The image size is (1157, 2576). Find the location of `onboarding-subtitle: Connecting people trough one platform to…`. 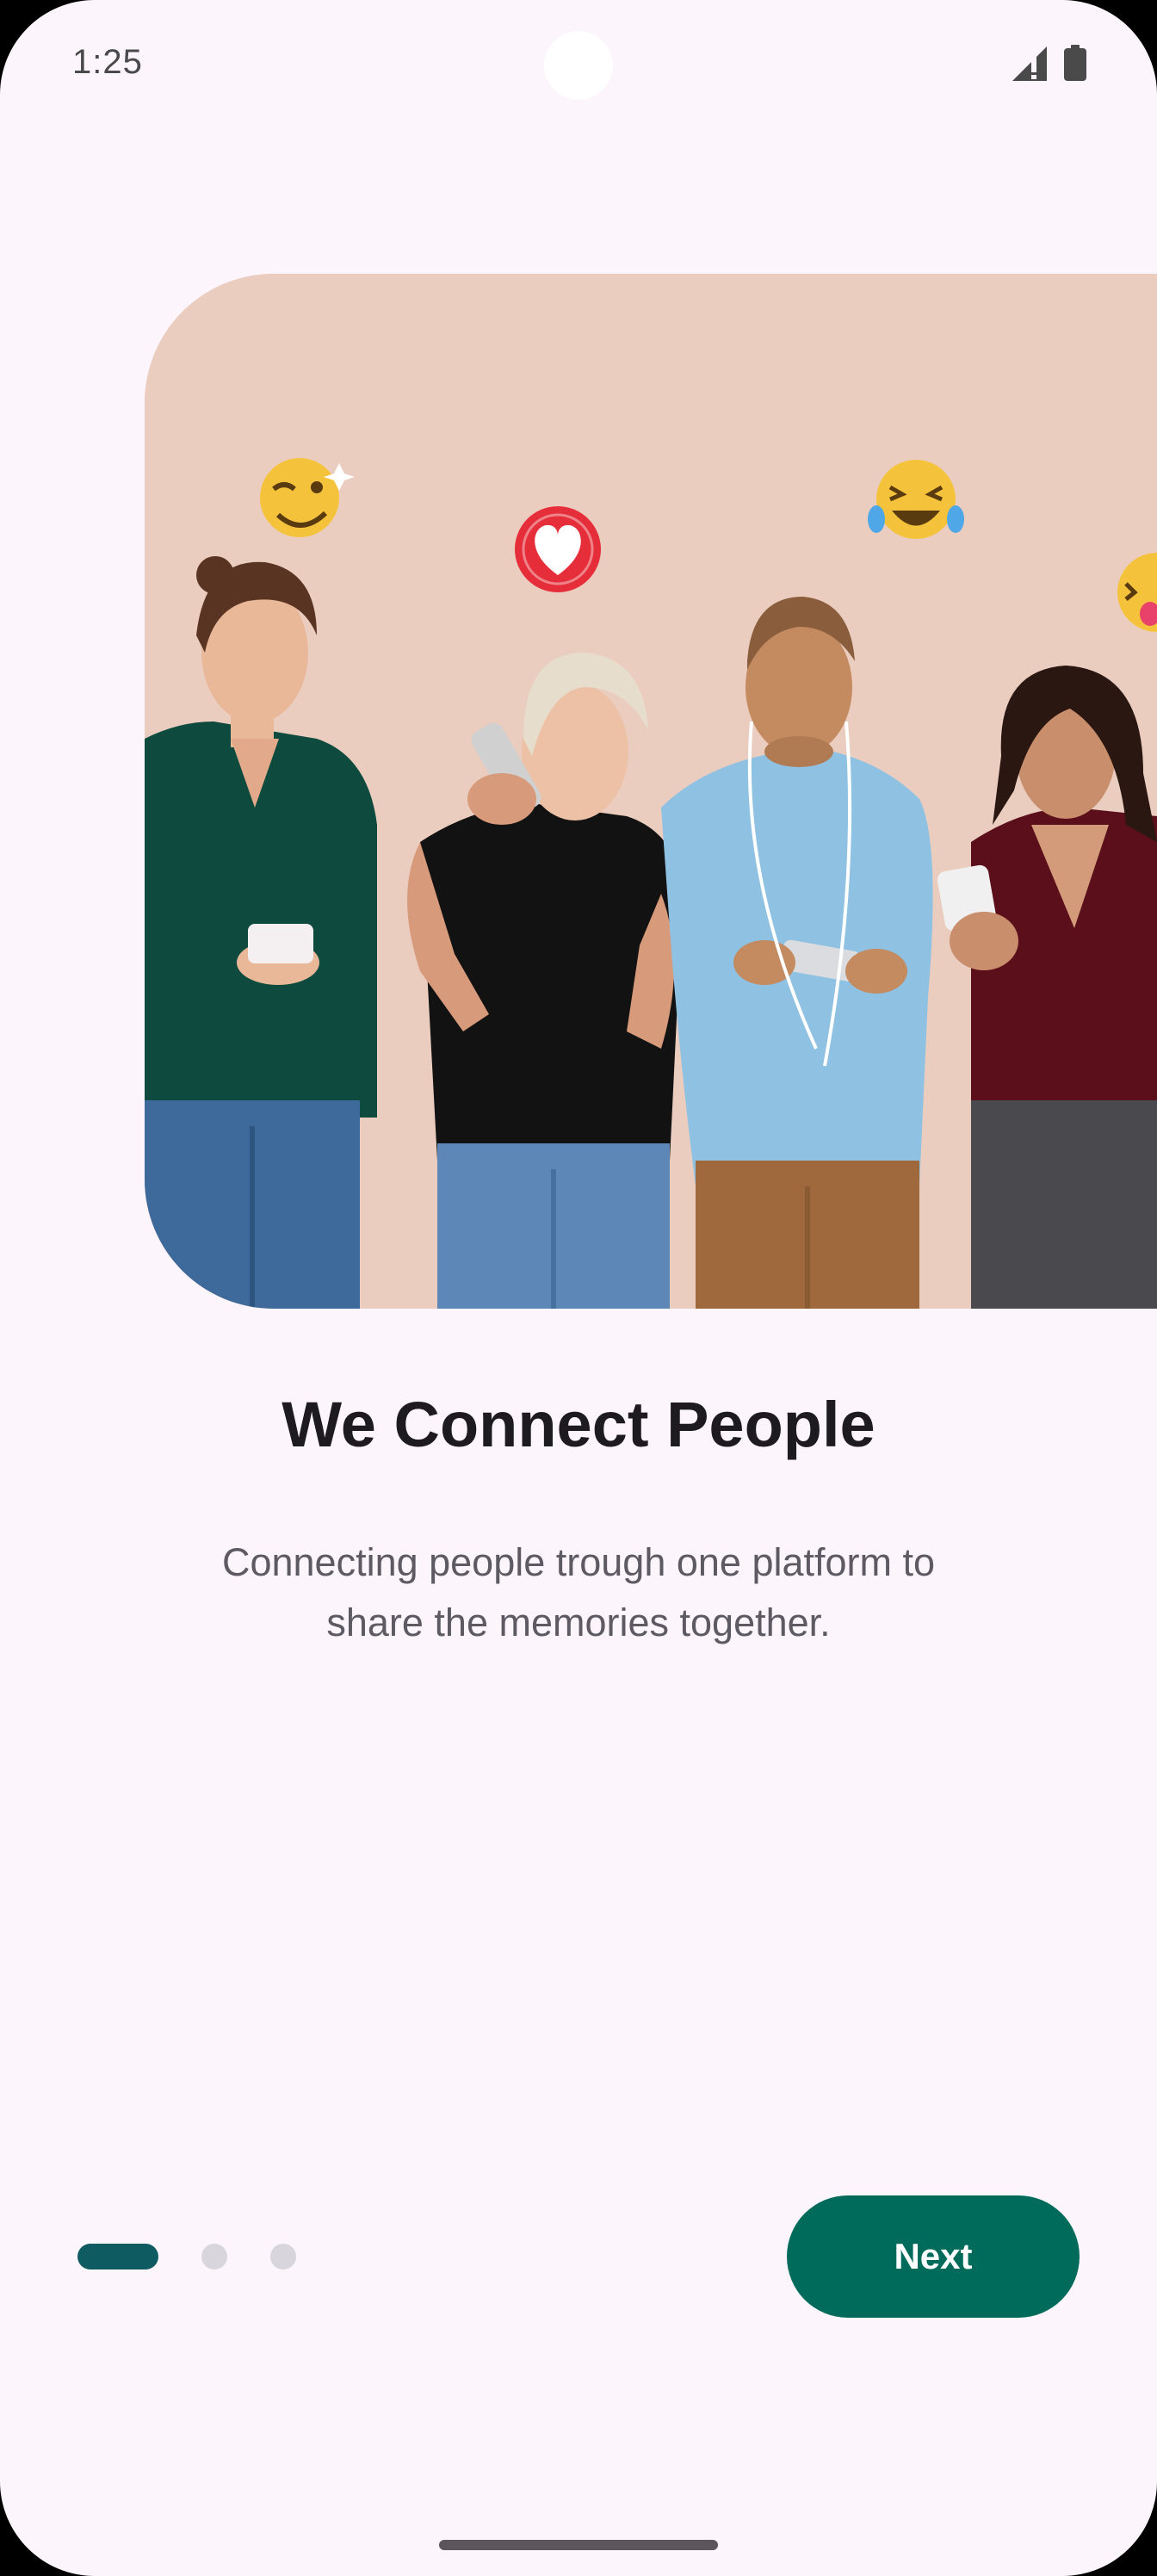

onboarding-subtitle: Connecting people trough one platform to… is located at coordinates (579, 1592).